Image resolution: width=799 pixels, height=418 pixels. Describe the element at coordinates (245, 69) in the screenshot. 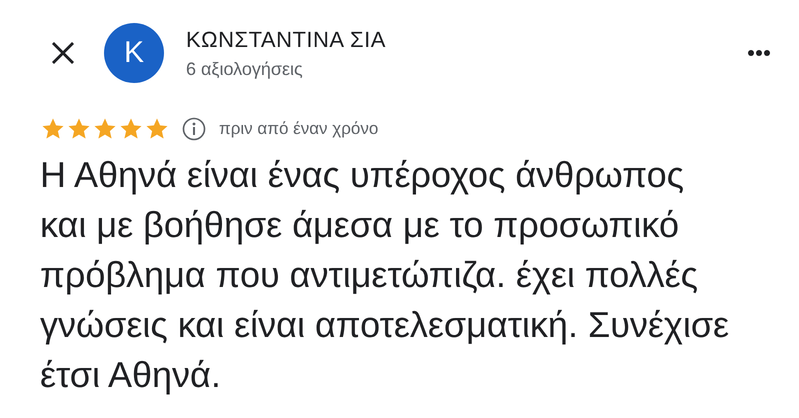

I see `review-count: 6 αξιολογήσεις` at that location.